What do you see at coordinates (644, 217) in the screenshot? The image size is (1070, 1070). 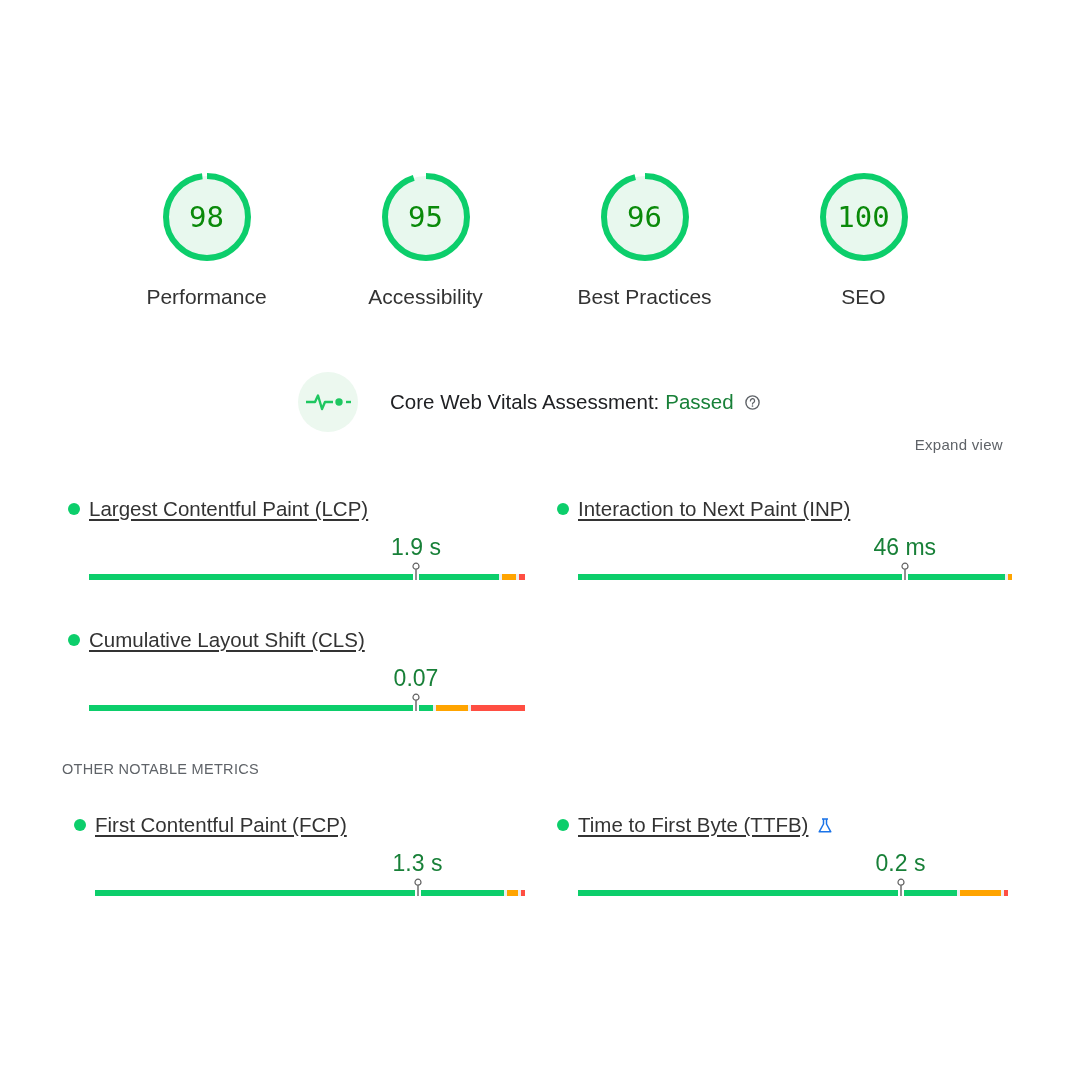 I see `score-value: 96` at bounding box center [644, 217].